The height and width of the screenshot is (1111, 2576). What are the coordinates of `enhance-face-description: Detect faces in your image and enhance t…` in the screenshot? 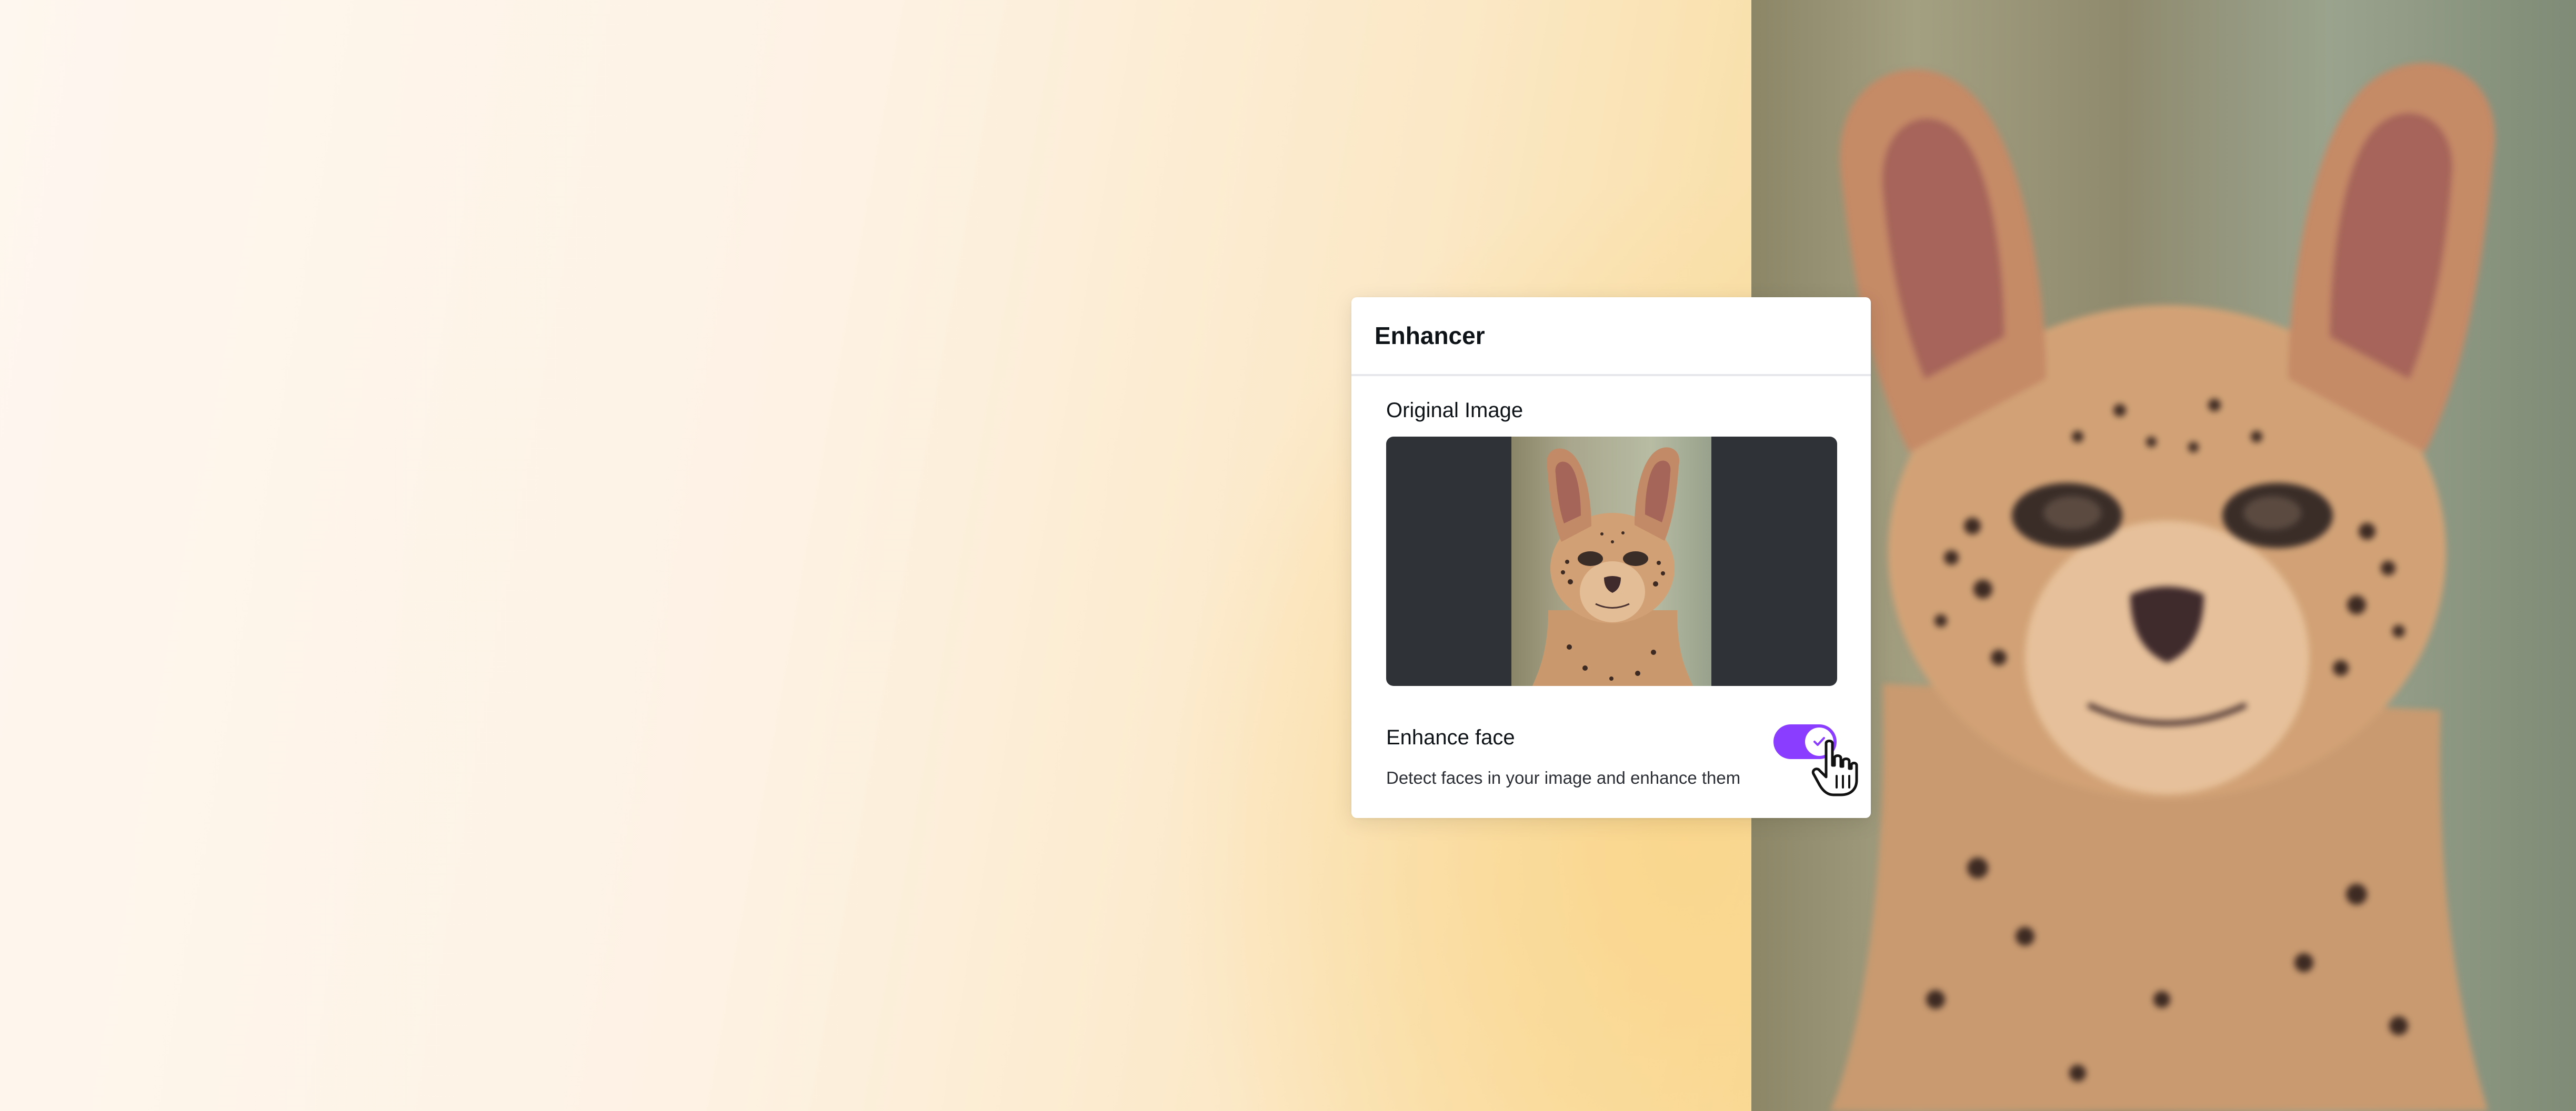 It's located at (1563, 777).